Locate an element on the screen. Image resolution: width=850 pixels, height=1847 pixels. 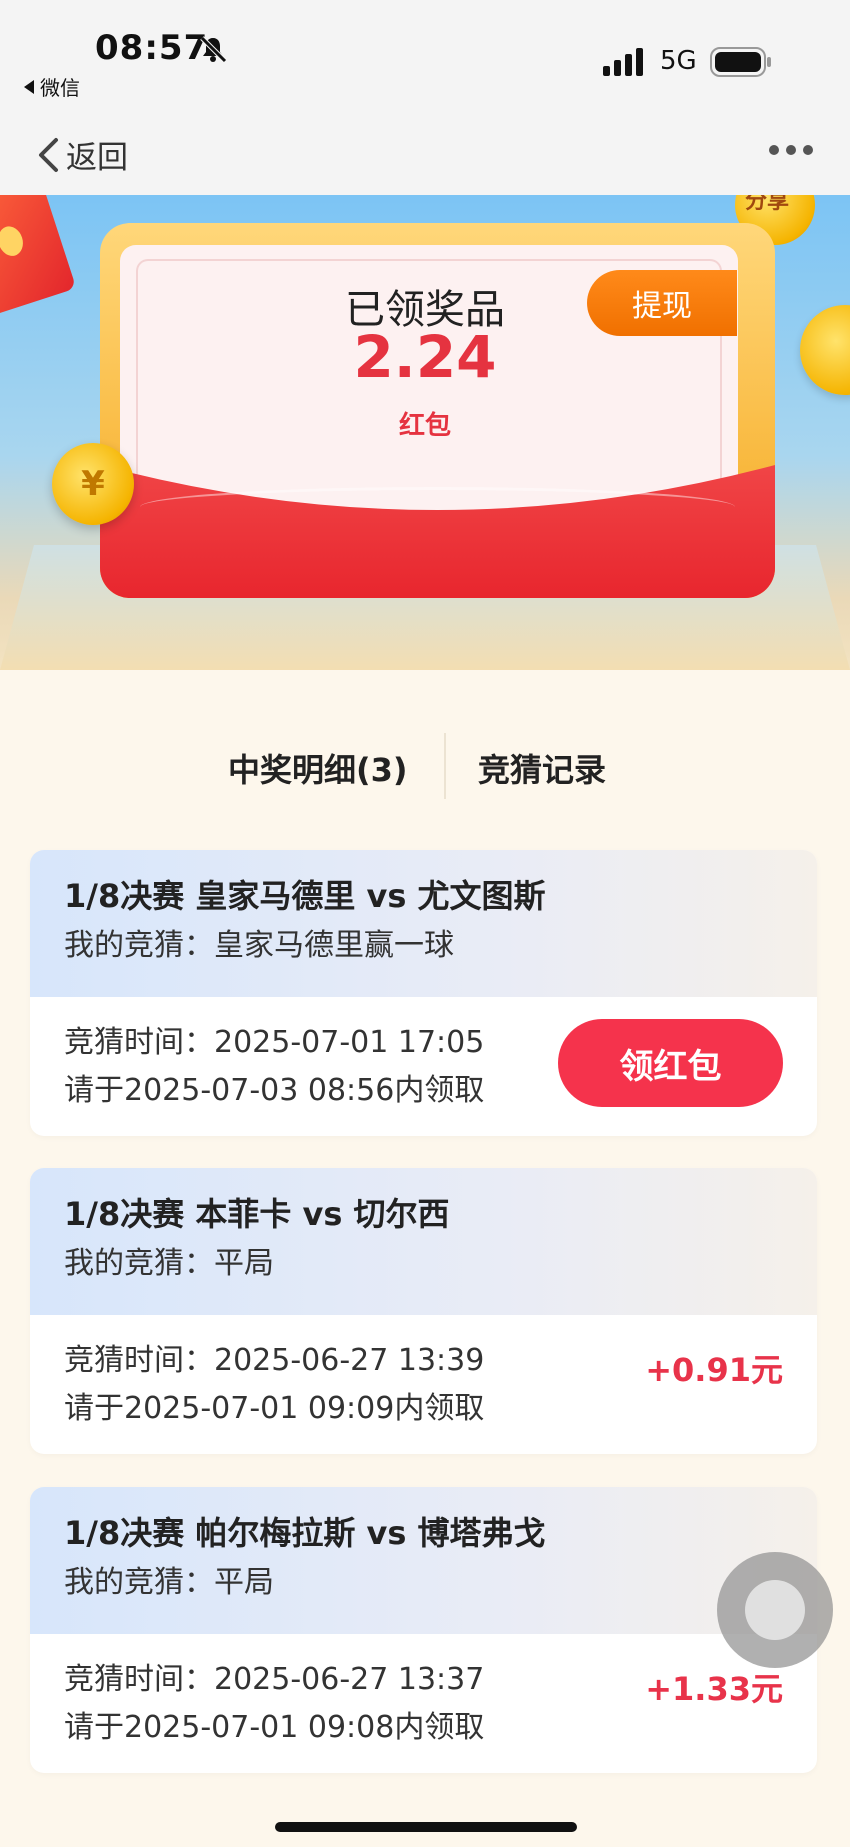
claim-deadline: 请于2025-07-01 09:09内领取 is located at coordinates (274, 1408).